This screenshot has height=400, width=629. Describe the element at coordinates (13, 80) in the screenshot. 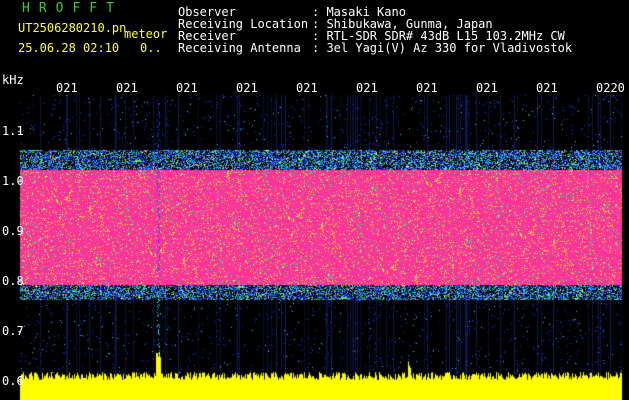

I see `y-axis-unit: kHz` at that location.